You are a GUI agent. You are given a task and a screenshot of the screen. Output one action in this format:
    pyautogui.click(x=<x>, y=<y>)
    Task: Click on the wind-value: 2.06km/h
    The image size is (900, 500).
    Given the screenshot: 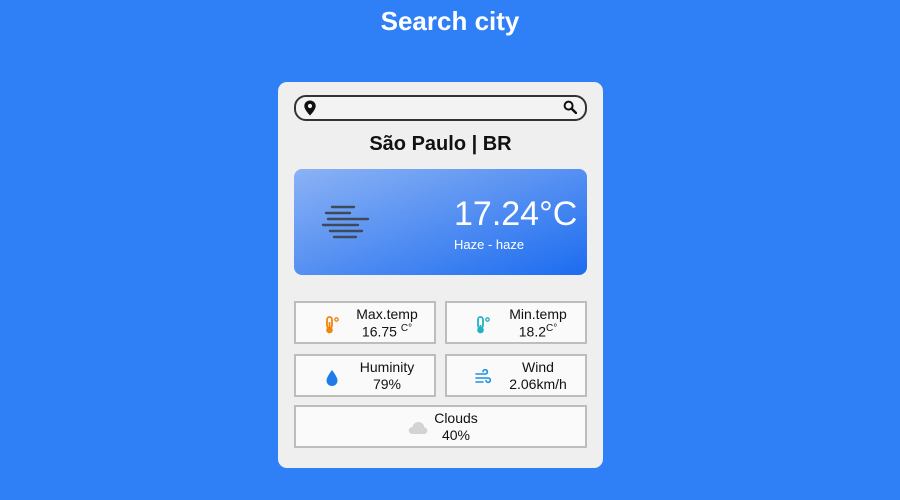 What is the action you would take?
    pyautogui.click(x=538, y=384)
    